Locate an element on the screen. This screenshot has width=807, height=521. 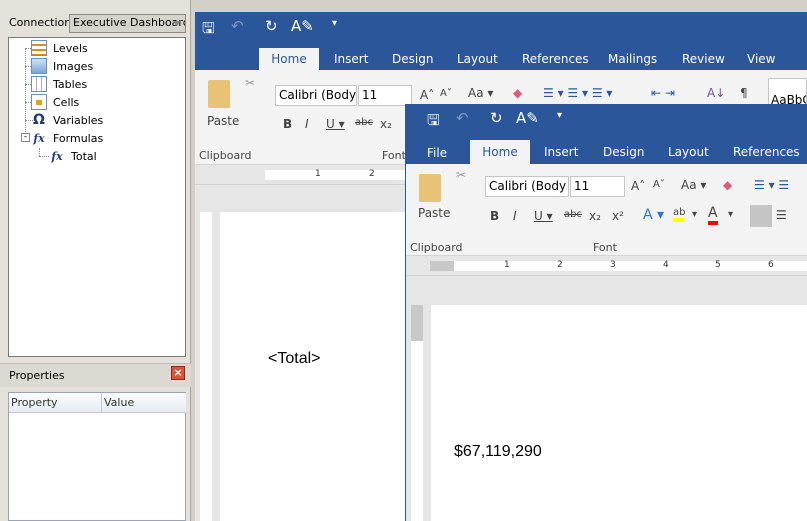
bullets-icon: ☰ ▾ ☰ ▾ ☰ ▾ is located at coordinates (577, 93).